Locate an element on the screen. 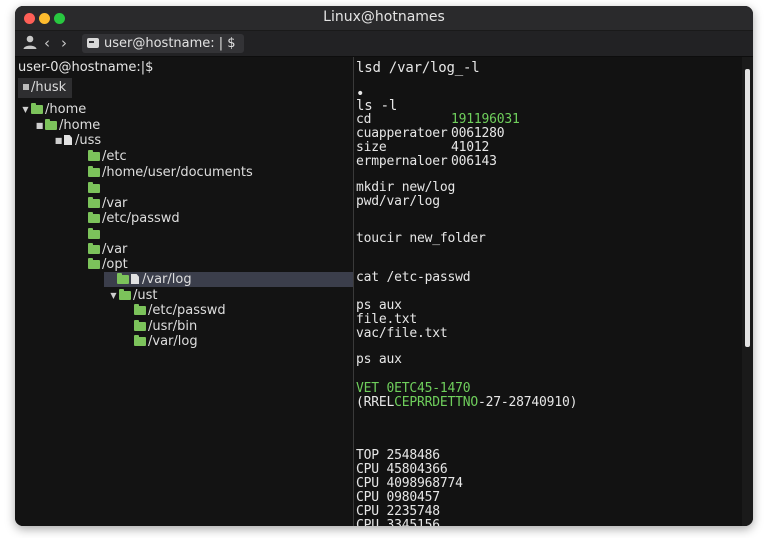 The height and width of the screenshot is (538, 768). terminal-line-text: cat /etc-passwd is located at coordinates (413, 277).